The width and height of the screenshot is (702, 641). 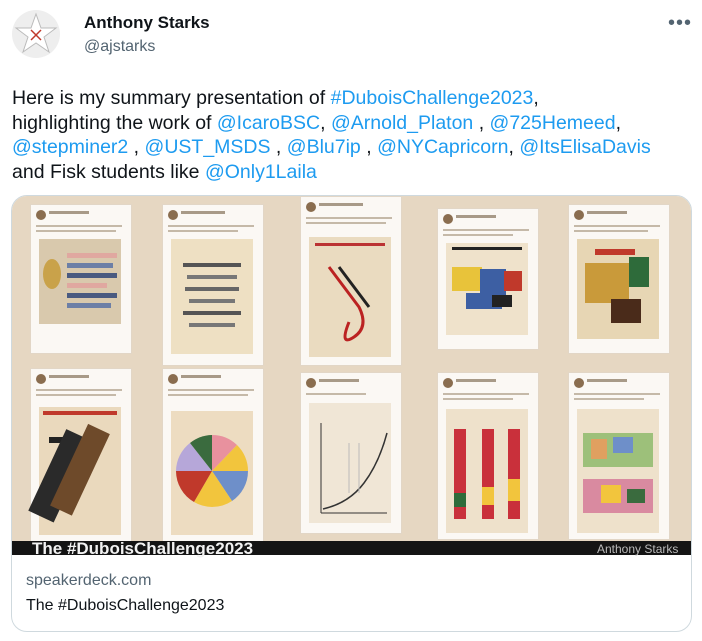 What do you see at coordinates (208, 147) in the screenshot?
I see `mention-link: @UST_MSDS` at bounding box center [208, 147].